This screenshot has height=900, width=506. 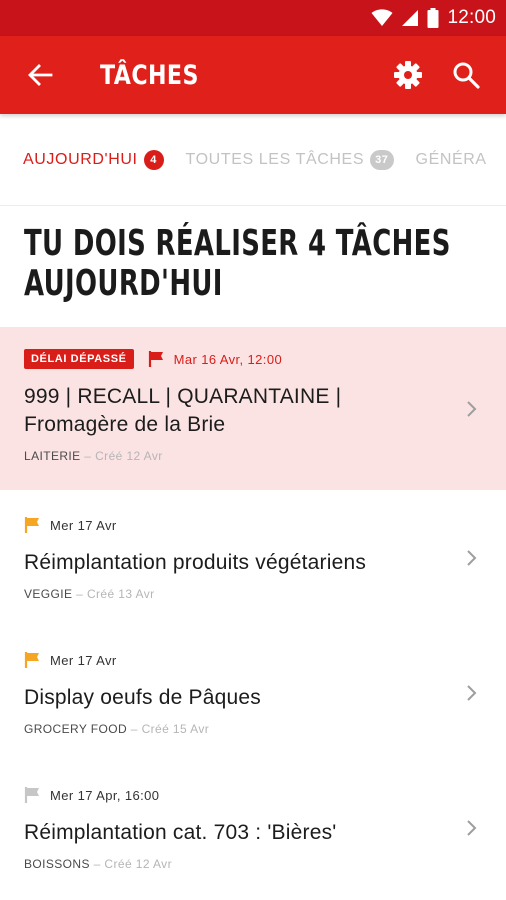 What do you see at coordinates (382, 18) in the screenshot?
I see `wifi-icon` at bounding box center [382, 18].